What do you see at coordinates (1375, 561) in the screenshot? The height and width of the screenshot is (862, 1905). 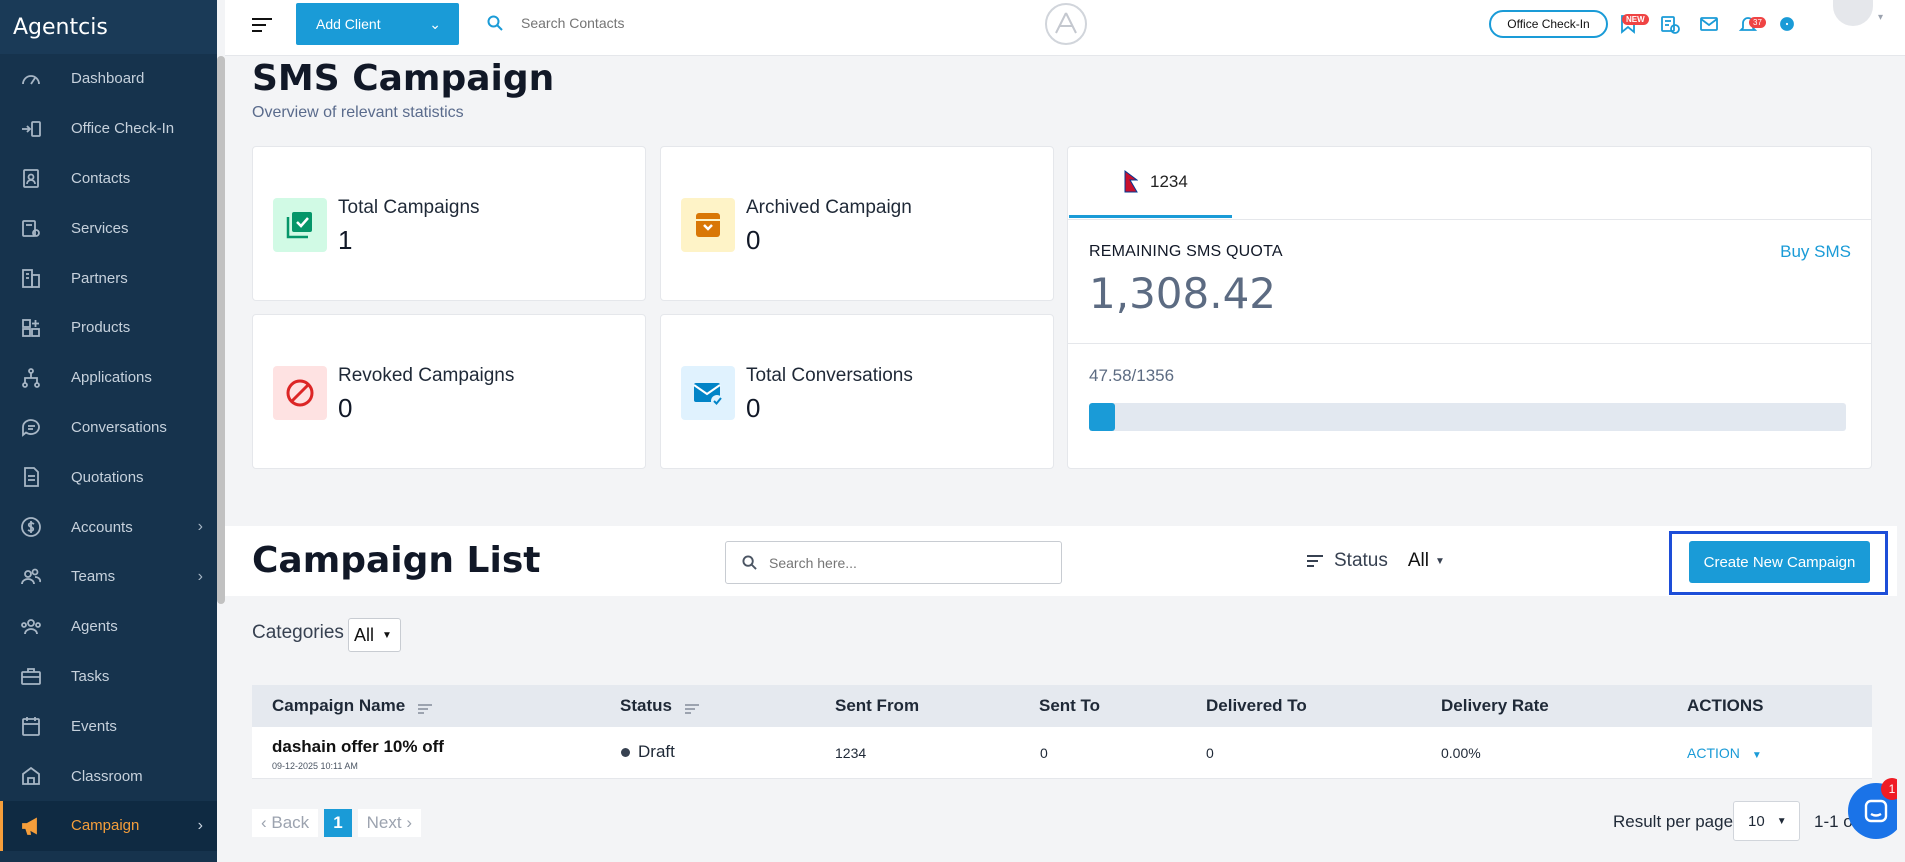 I see `status-filter: Status All ▼` at bounding box center [1375, 561].